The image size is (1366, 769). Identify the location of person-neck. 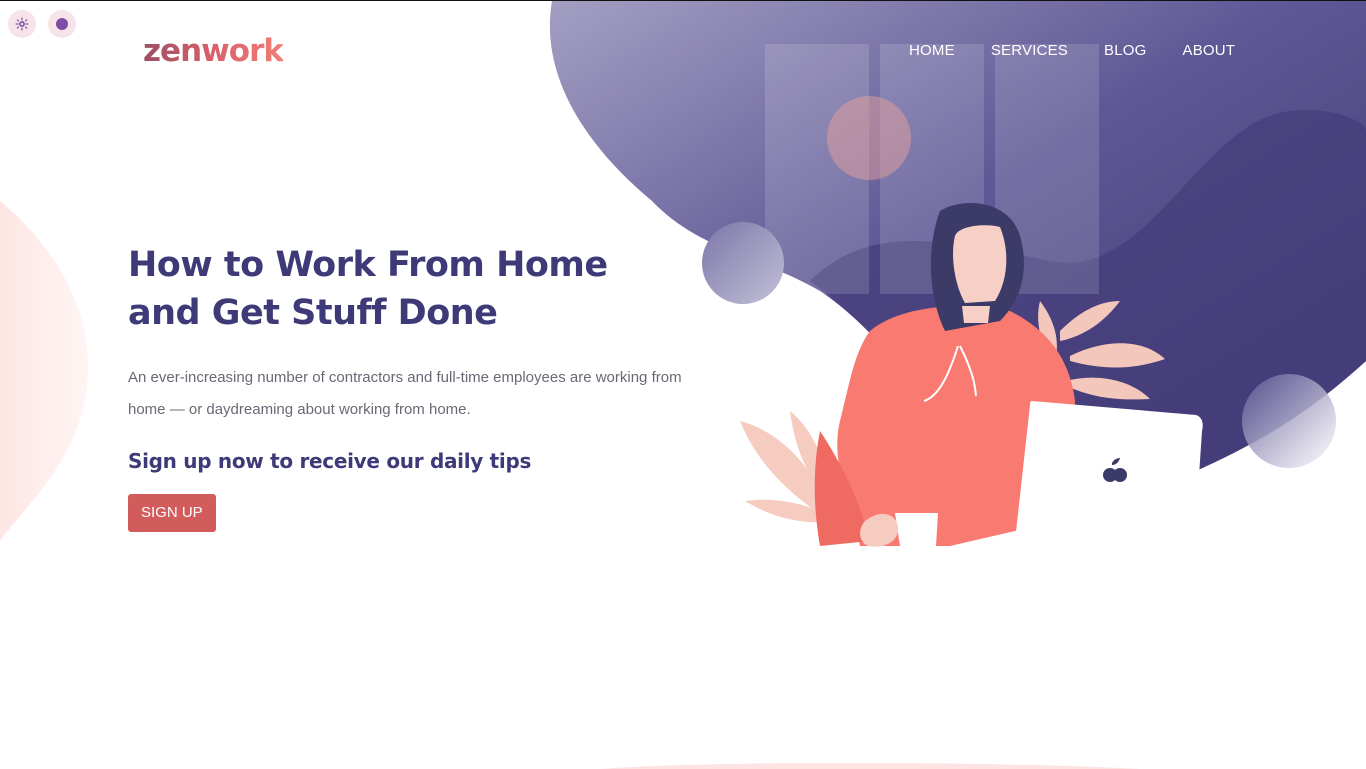
(976, 314).